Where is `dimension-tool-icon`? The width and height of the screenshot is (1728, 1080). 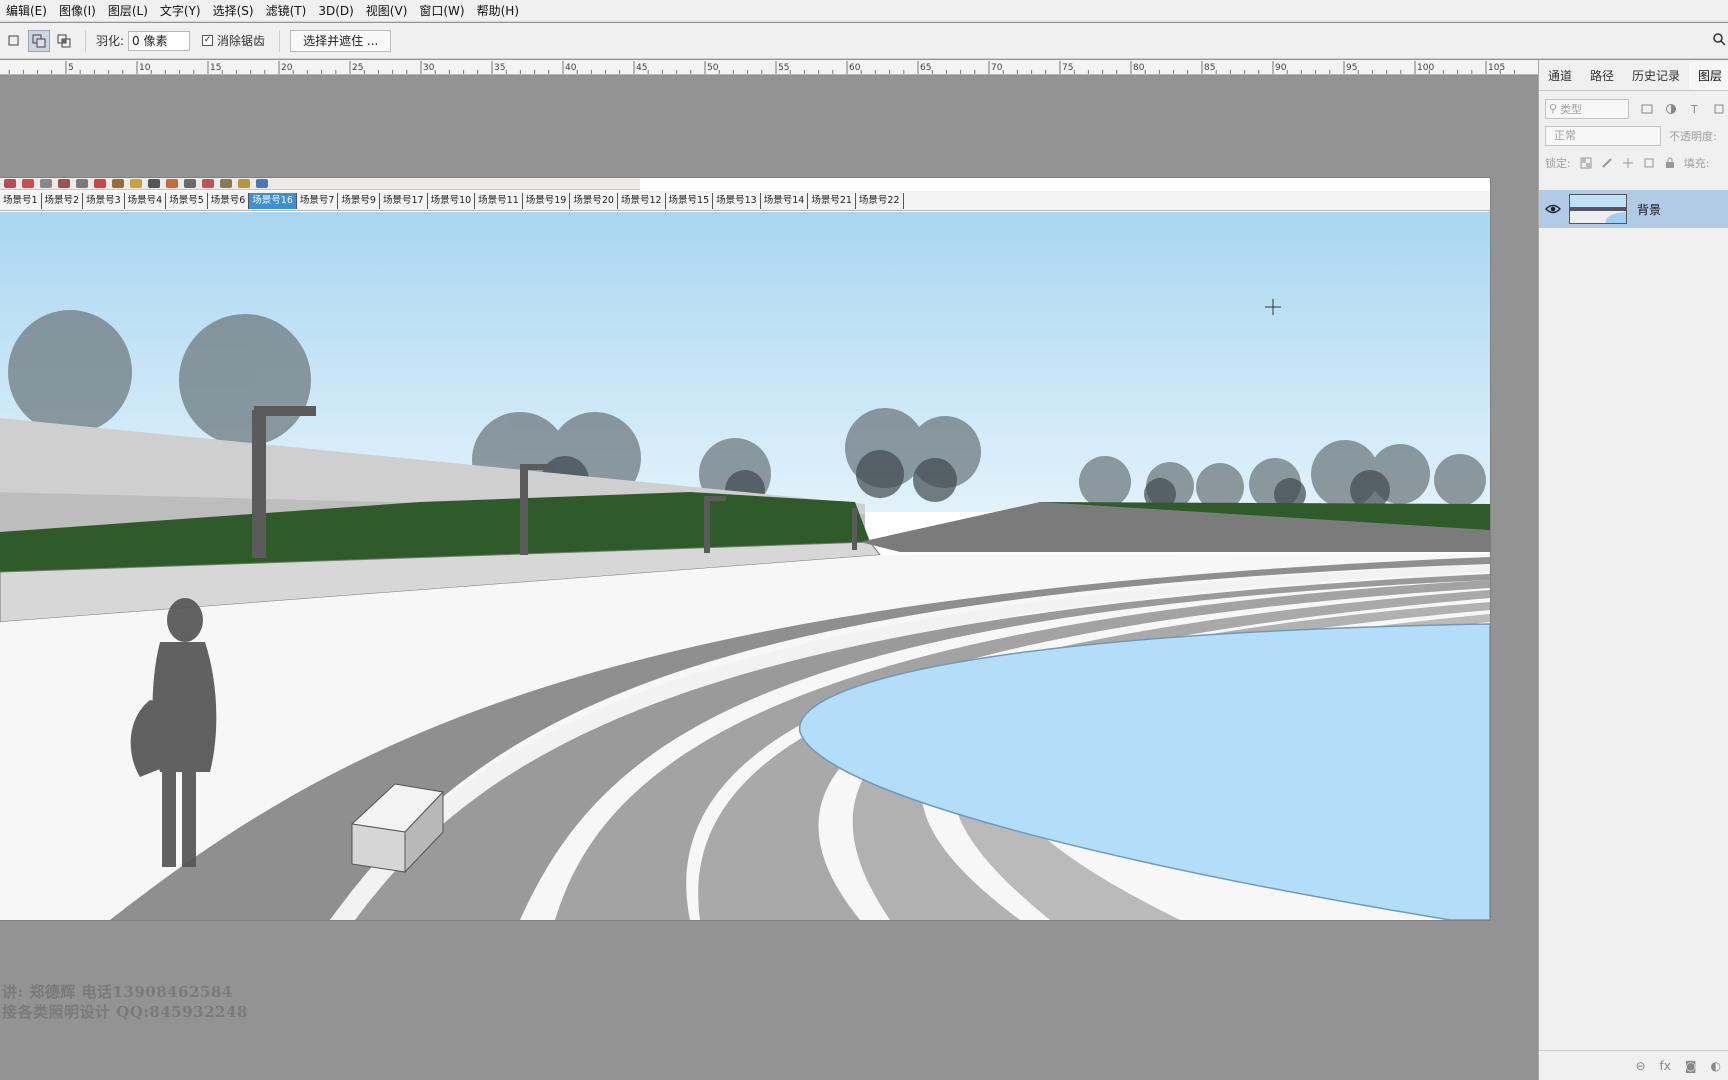 dimension-tool-icon is located at coordinates (154, 183).